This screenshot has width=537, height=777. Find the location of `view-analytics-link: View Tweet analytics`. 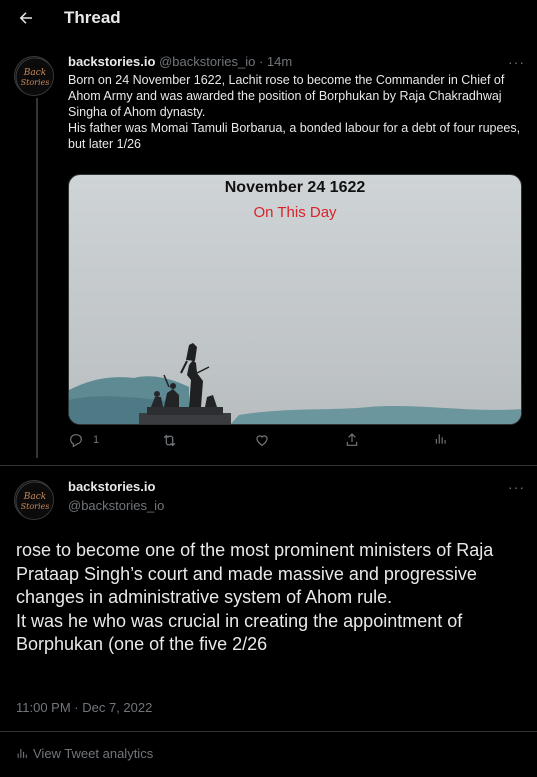

view-analytics-link: View Tweet analytics is located at coordinates (84, 753).